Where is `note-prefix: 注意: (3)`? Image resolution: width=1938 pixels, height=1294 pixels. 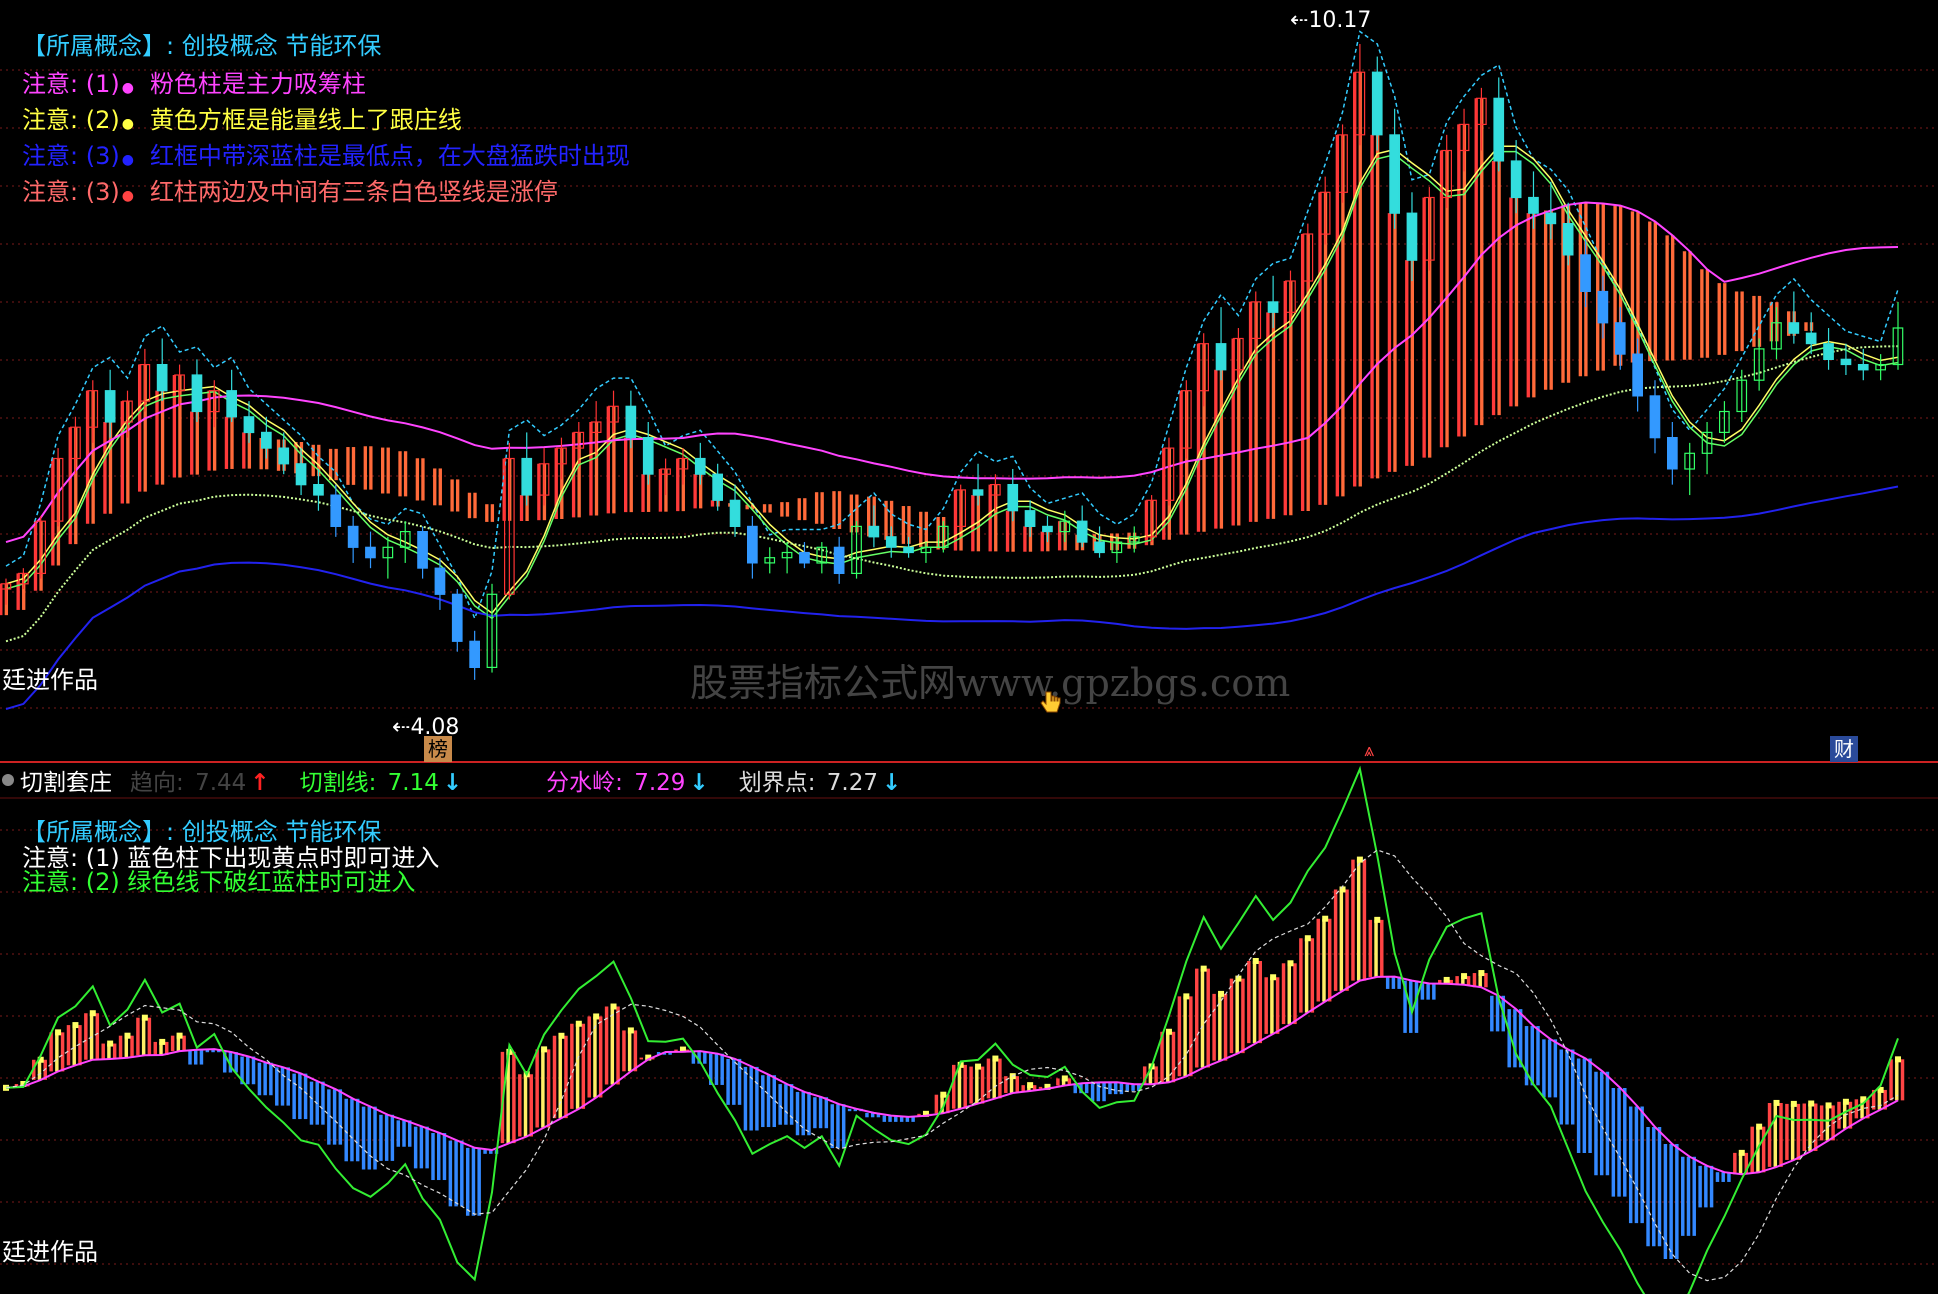 note-prefix: 注意: (3) is located at coordinates (71, 192).